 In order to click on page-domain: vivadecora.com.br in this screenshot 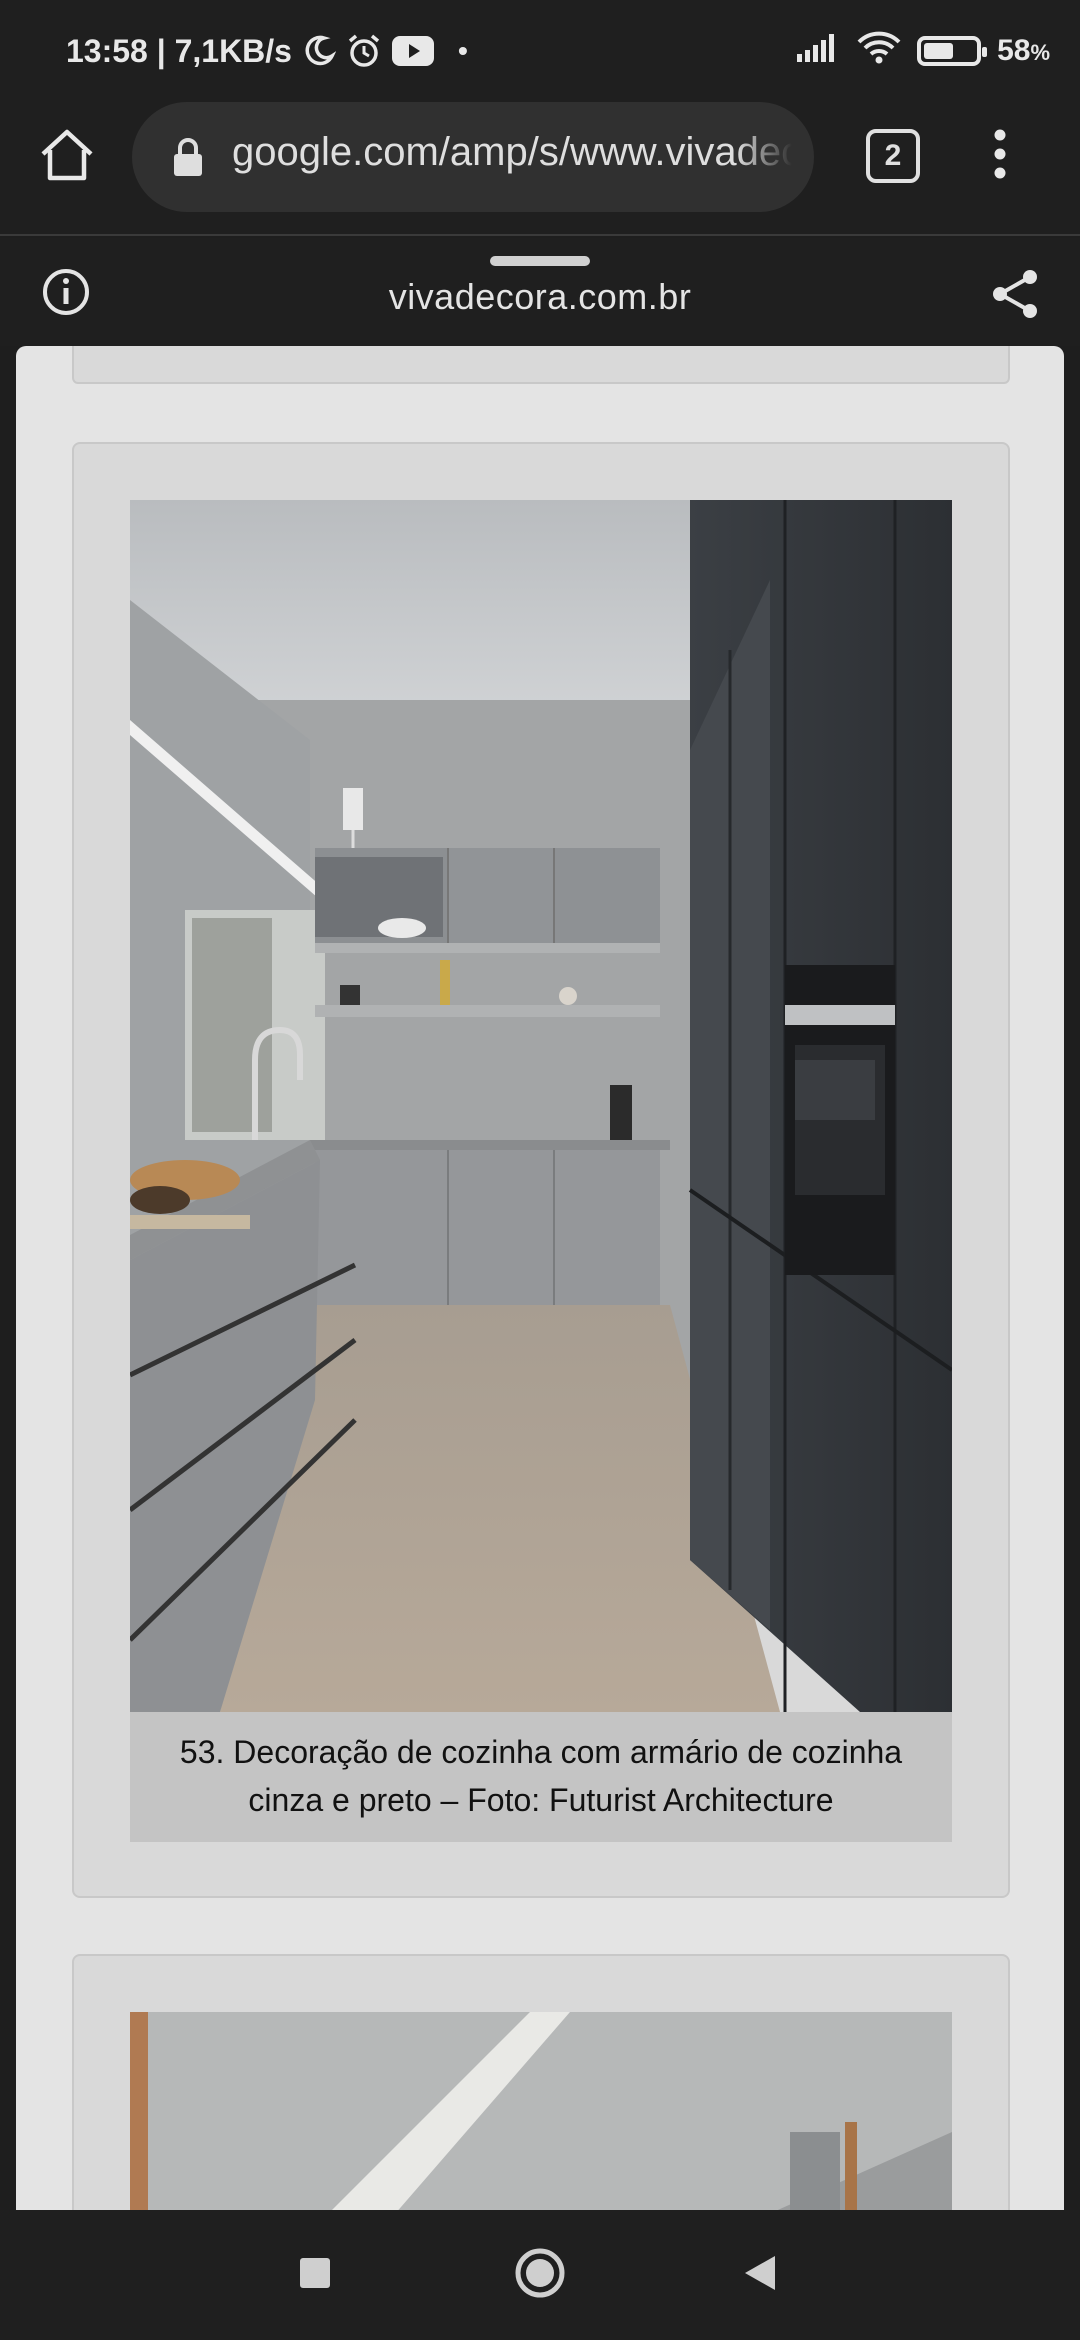, I will do `click(540, 296)`.